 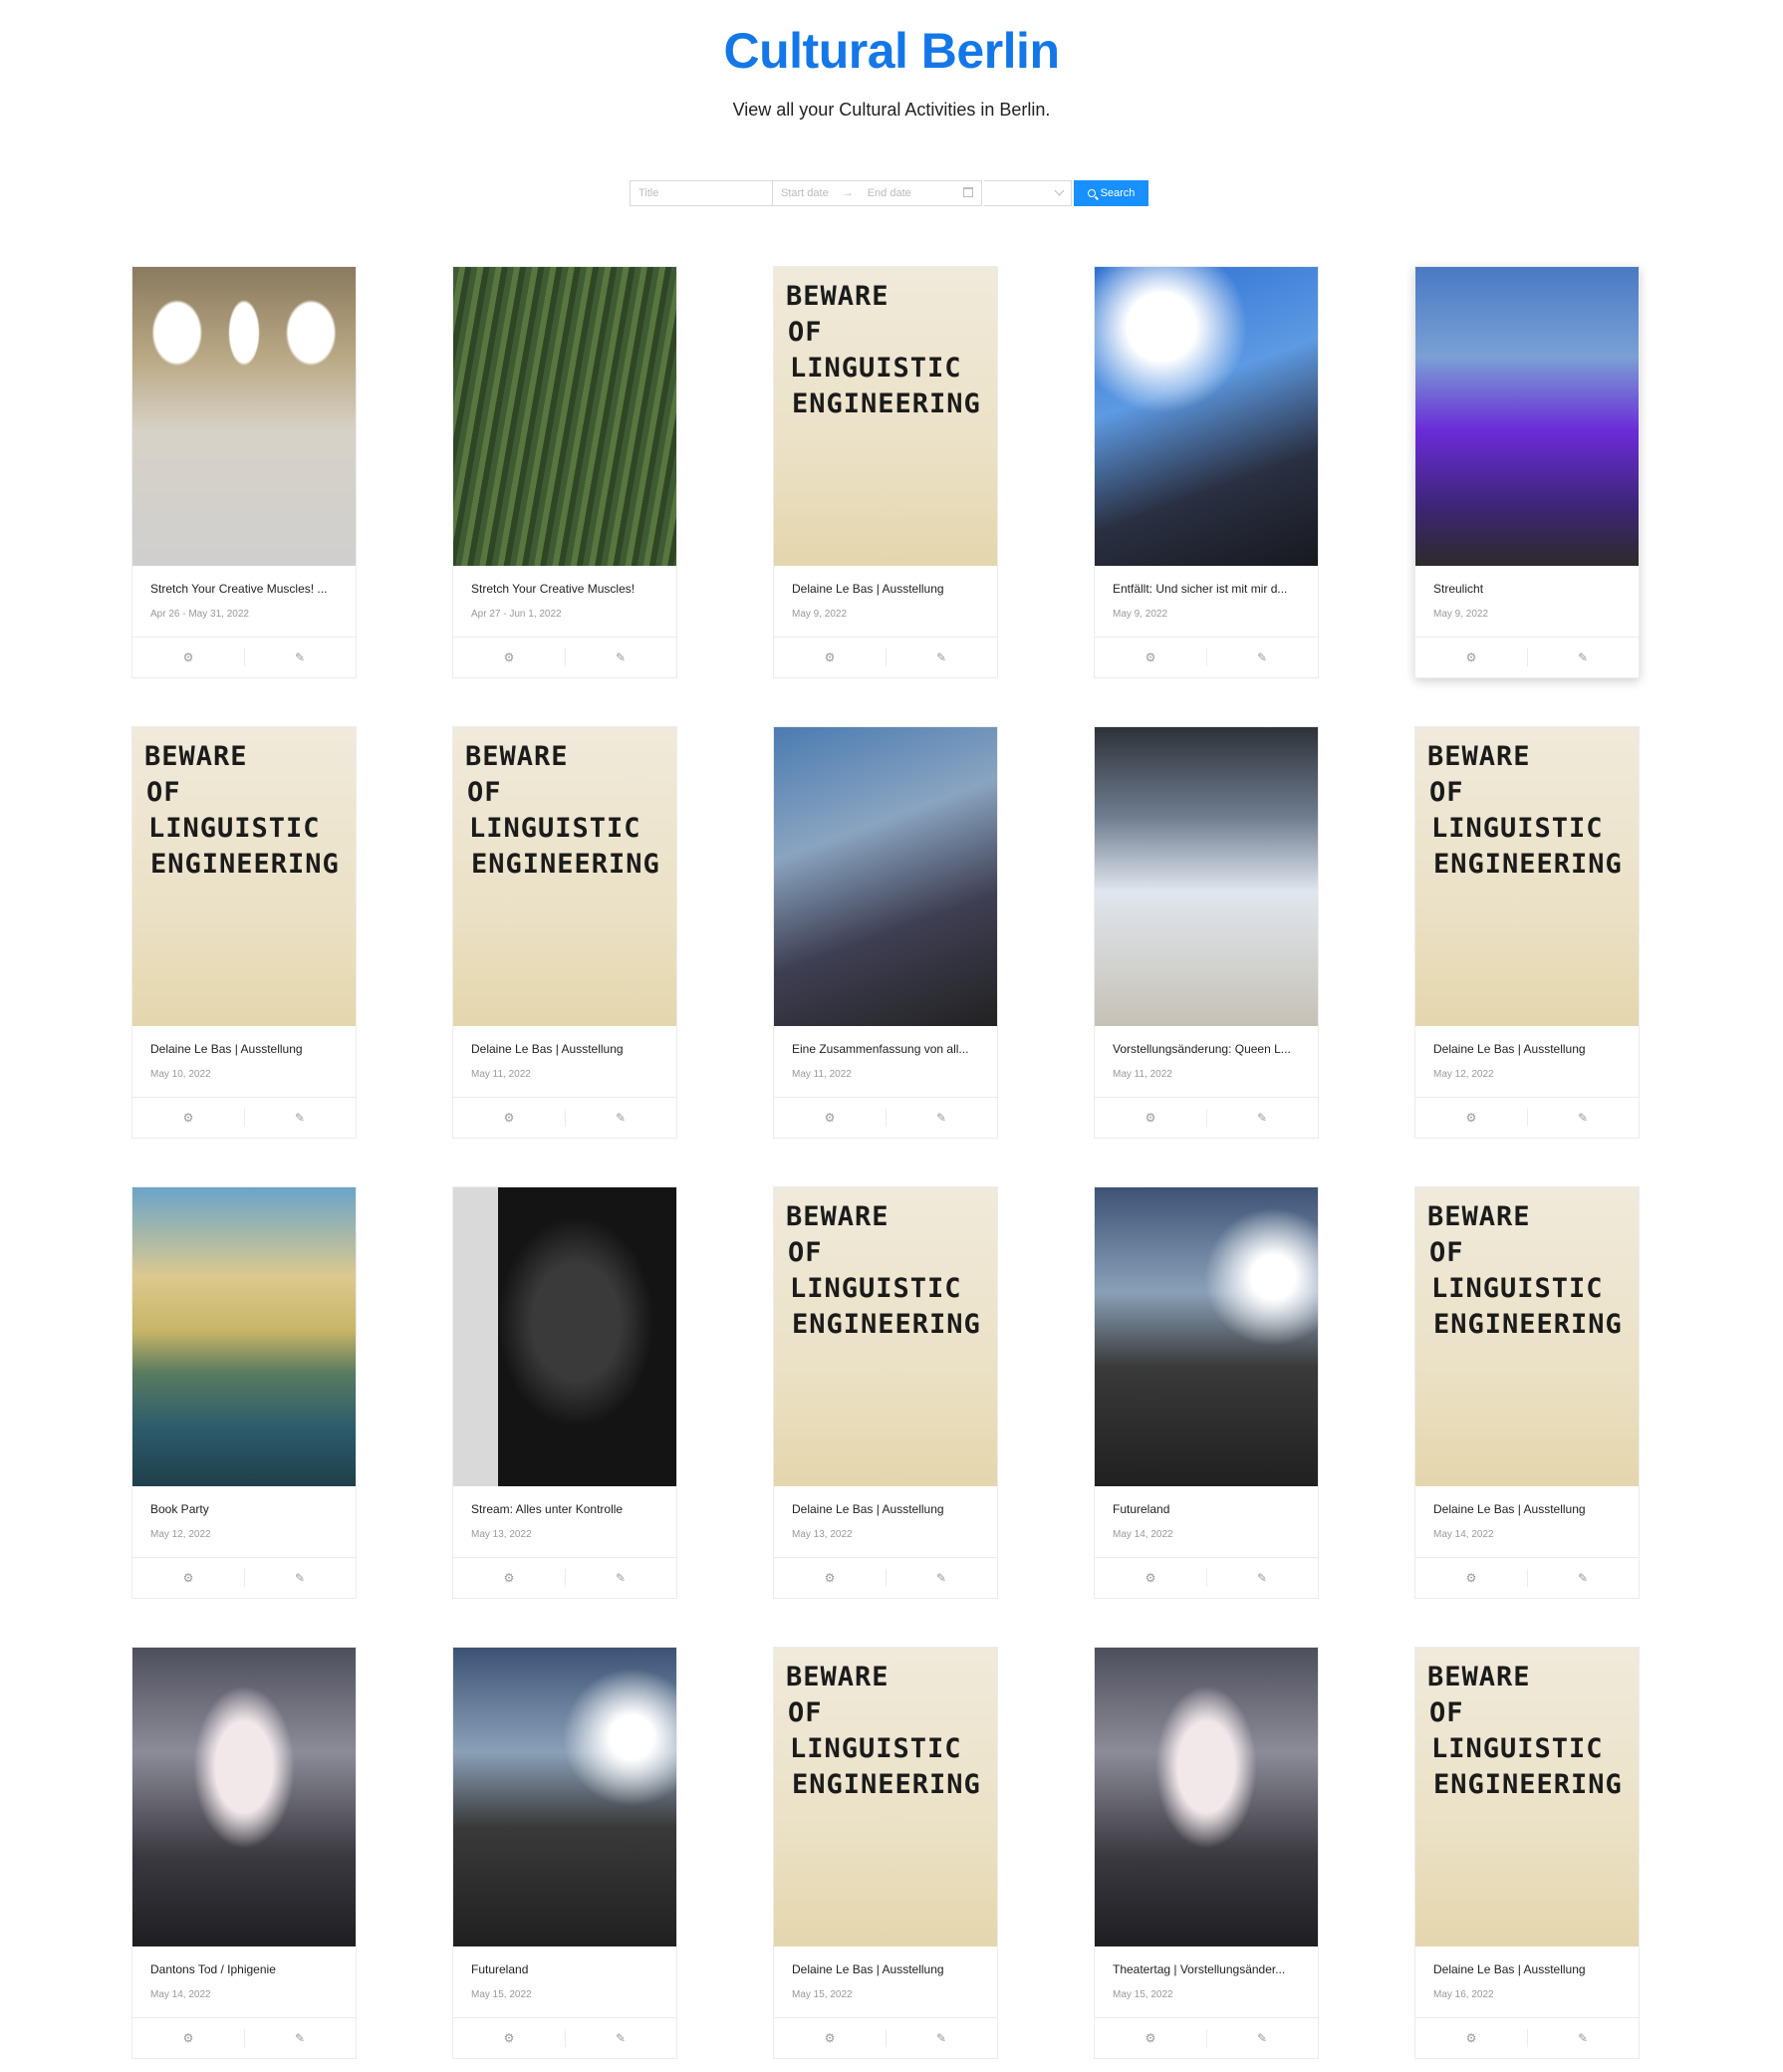 I want to click on event-card: Dantons Tod / Iphigenie May 14, 2022 ⚙ ✎, so click(x=244, y=1853).